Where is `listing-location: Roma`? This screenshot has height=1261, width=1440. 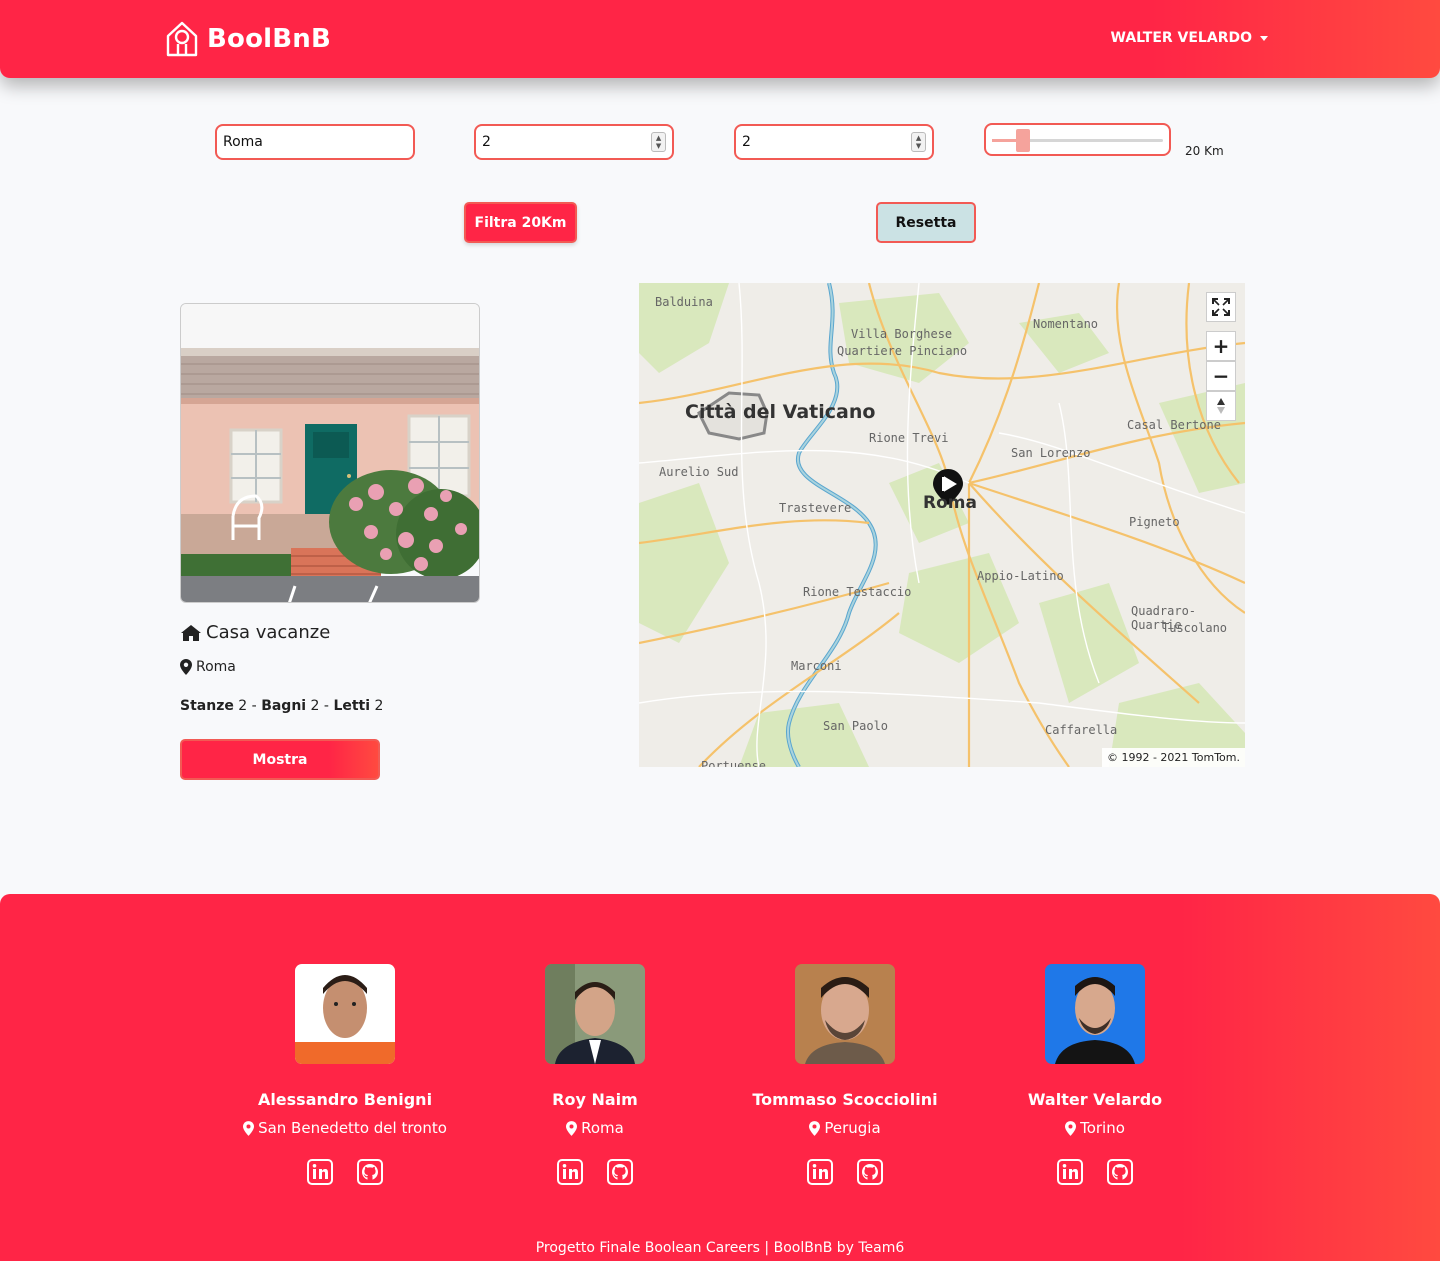
listing-location: Roma is located at coordinates (208, 667).